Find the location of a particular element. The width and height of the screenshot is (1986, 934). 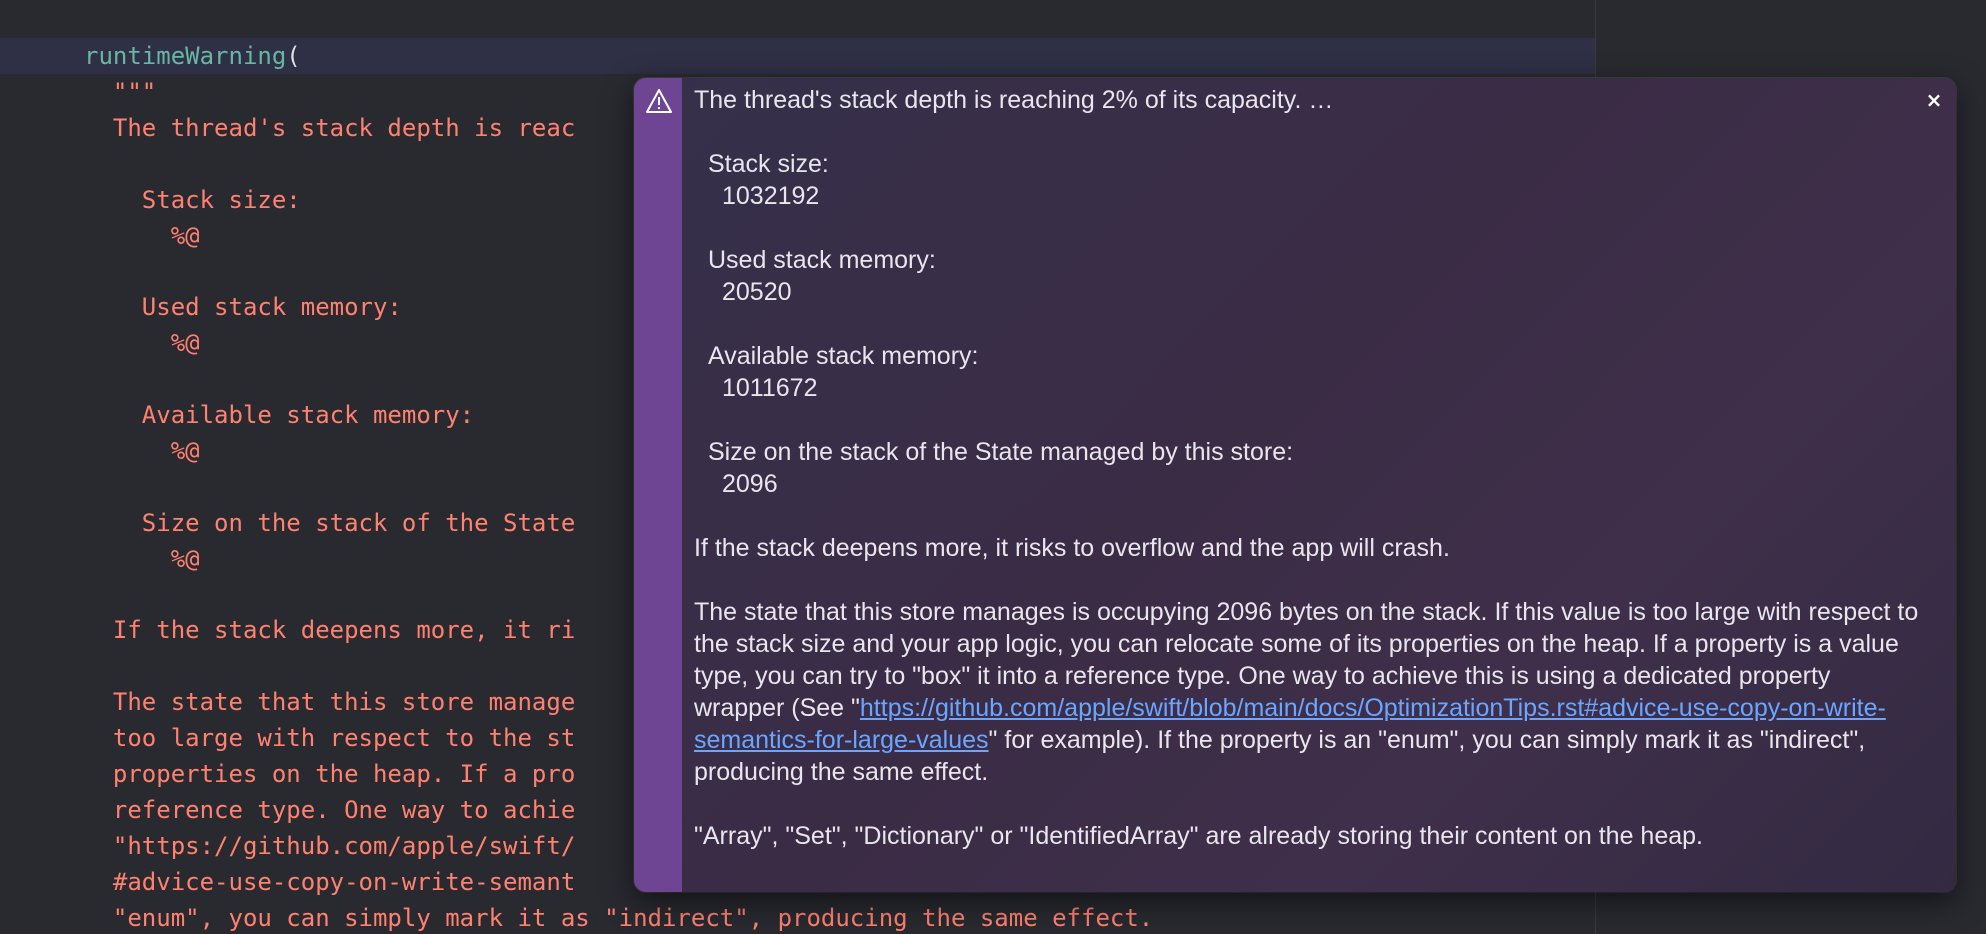

code-line: The thread's stack depth is reac is located at coordinates (330, 127).